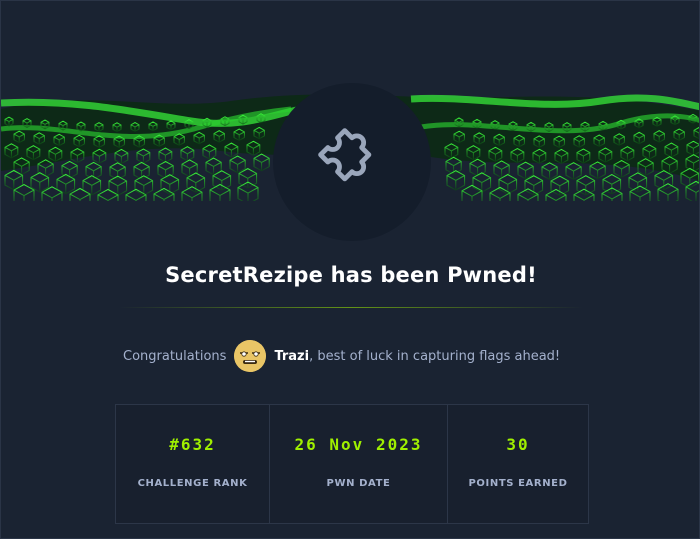 The width and height of the screenshot is (700, 539). I want to click on congrats-prefix: Congratulations, so click(175, 356).